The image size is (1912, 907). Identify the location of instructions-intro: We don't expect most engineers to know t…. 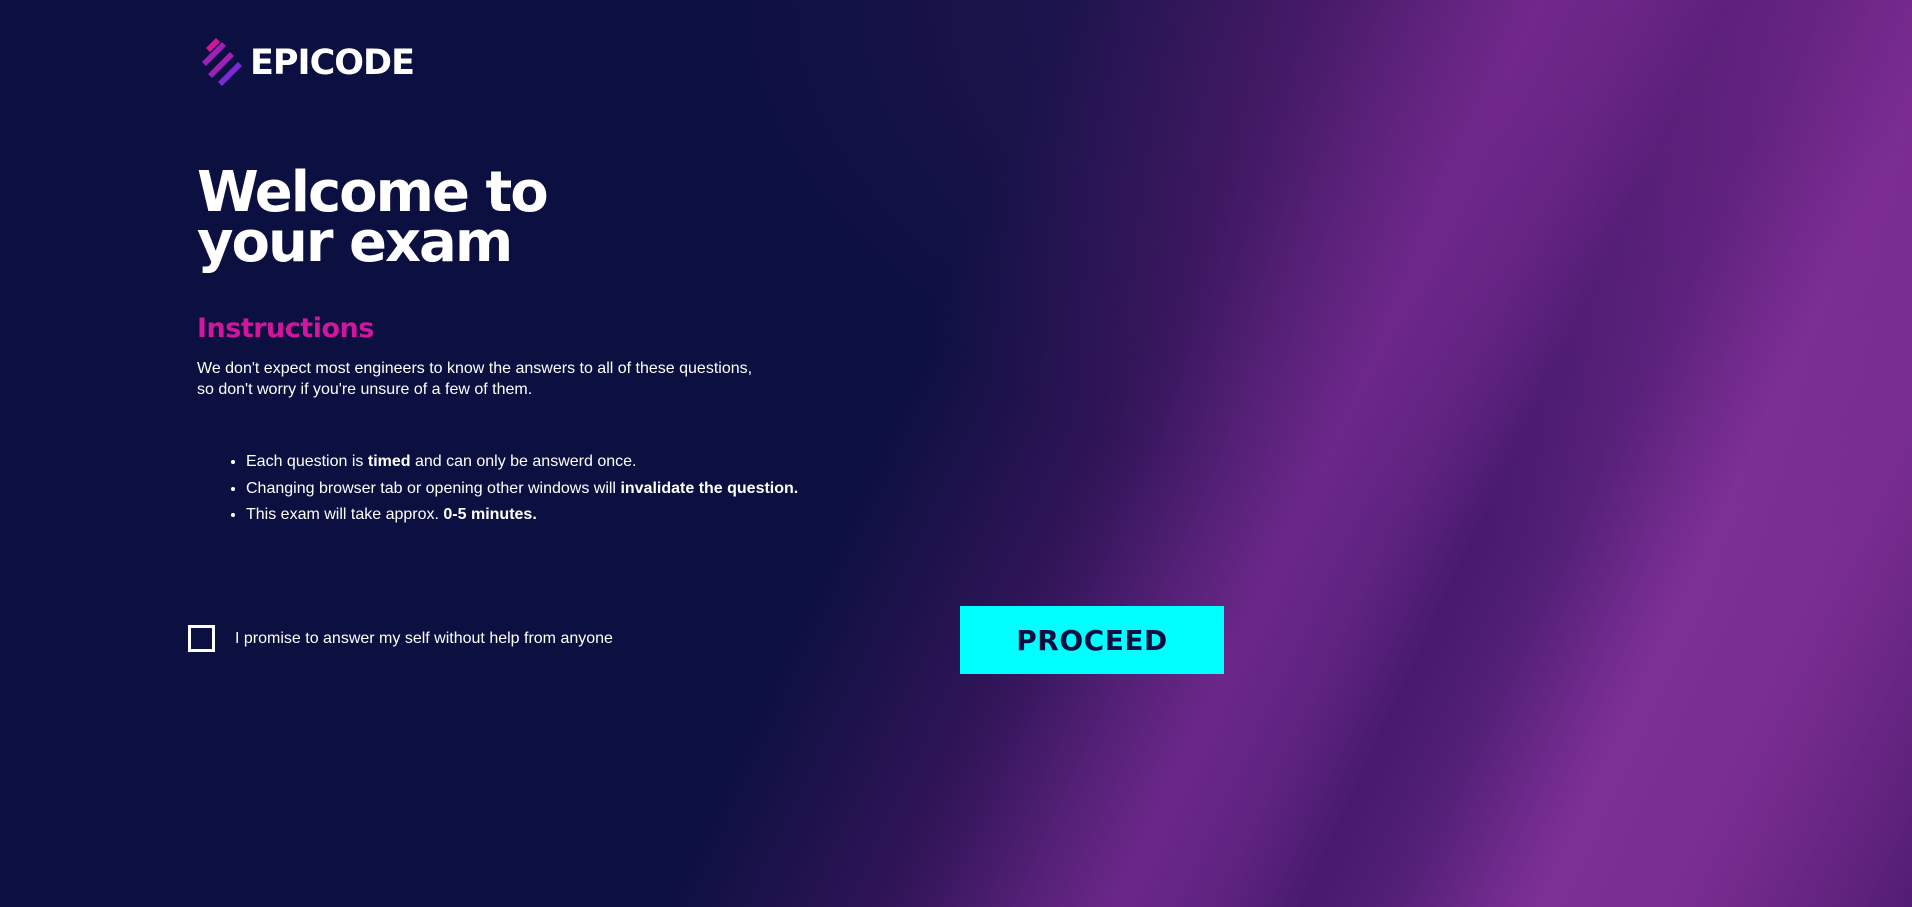
(475, 379).